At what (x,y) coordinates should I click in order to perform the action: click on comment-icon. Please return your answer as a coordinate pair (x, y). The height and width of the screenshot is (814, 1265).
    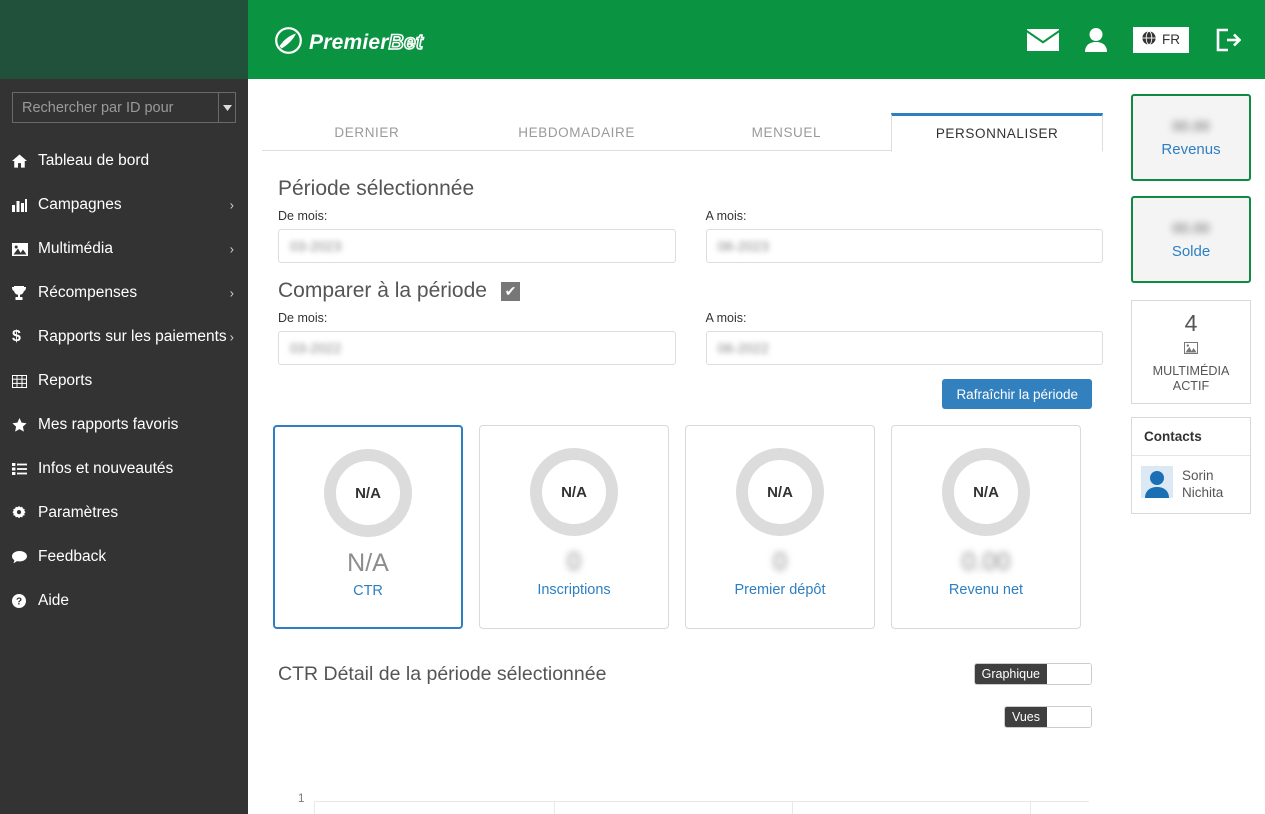
    Looking at the image, I should click on (25, 557).